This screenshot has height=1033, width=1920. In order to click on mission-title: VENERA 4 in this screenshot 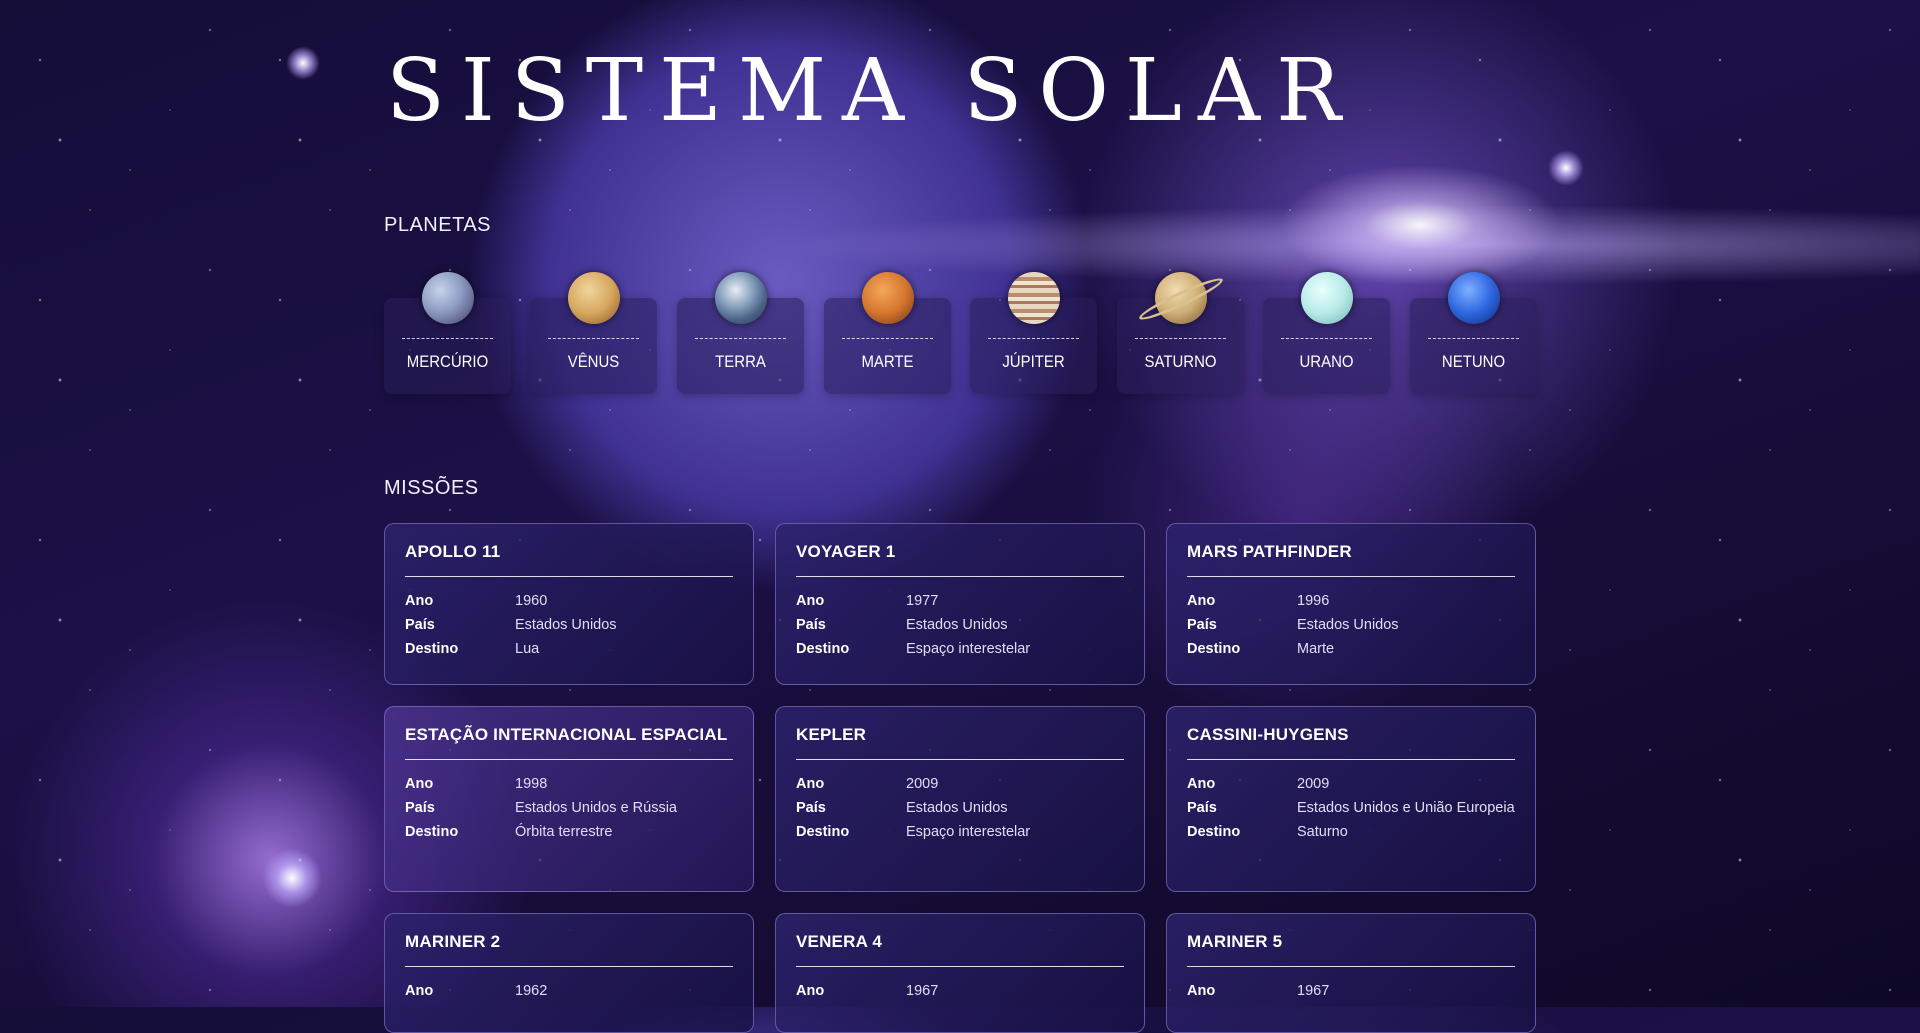, I will do `click(960, 949)`.